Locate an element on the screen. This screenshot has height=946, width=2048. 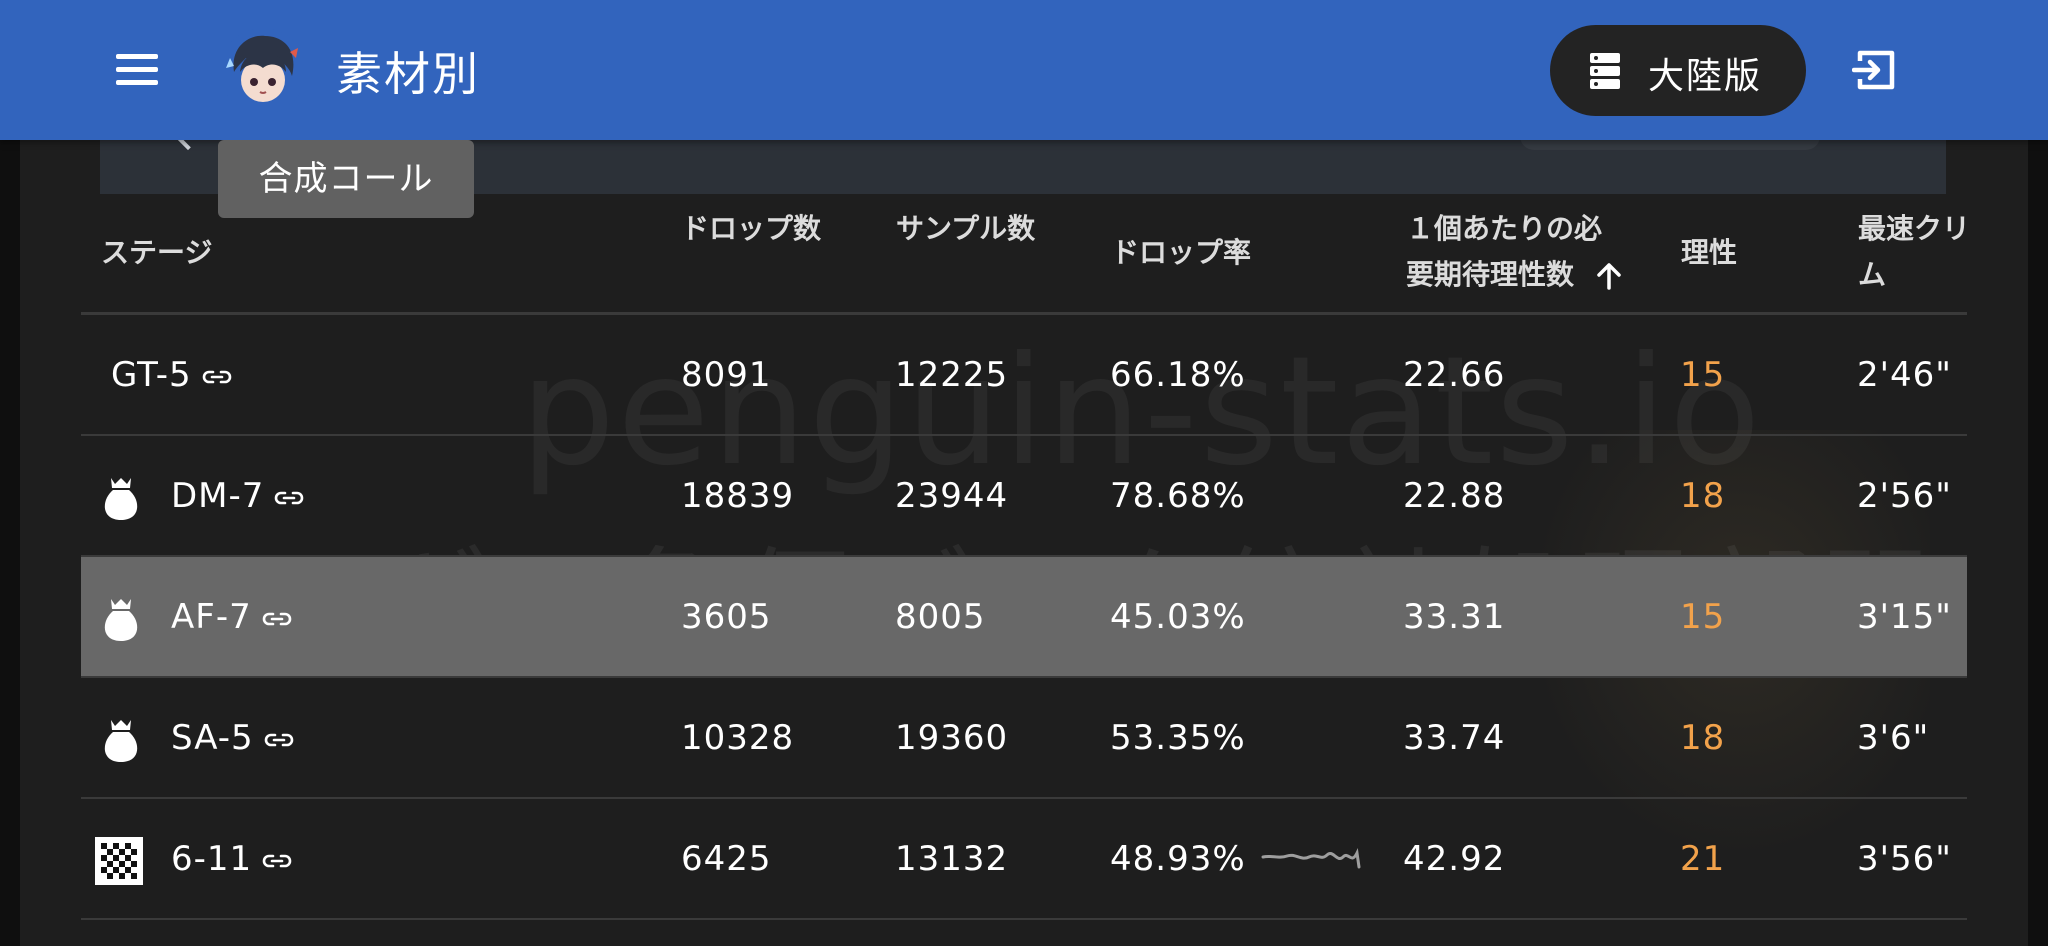
page-title: 素材別 is located at coordinates (408, 74).